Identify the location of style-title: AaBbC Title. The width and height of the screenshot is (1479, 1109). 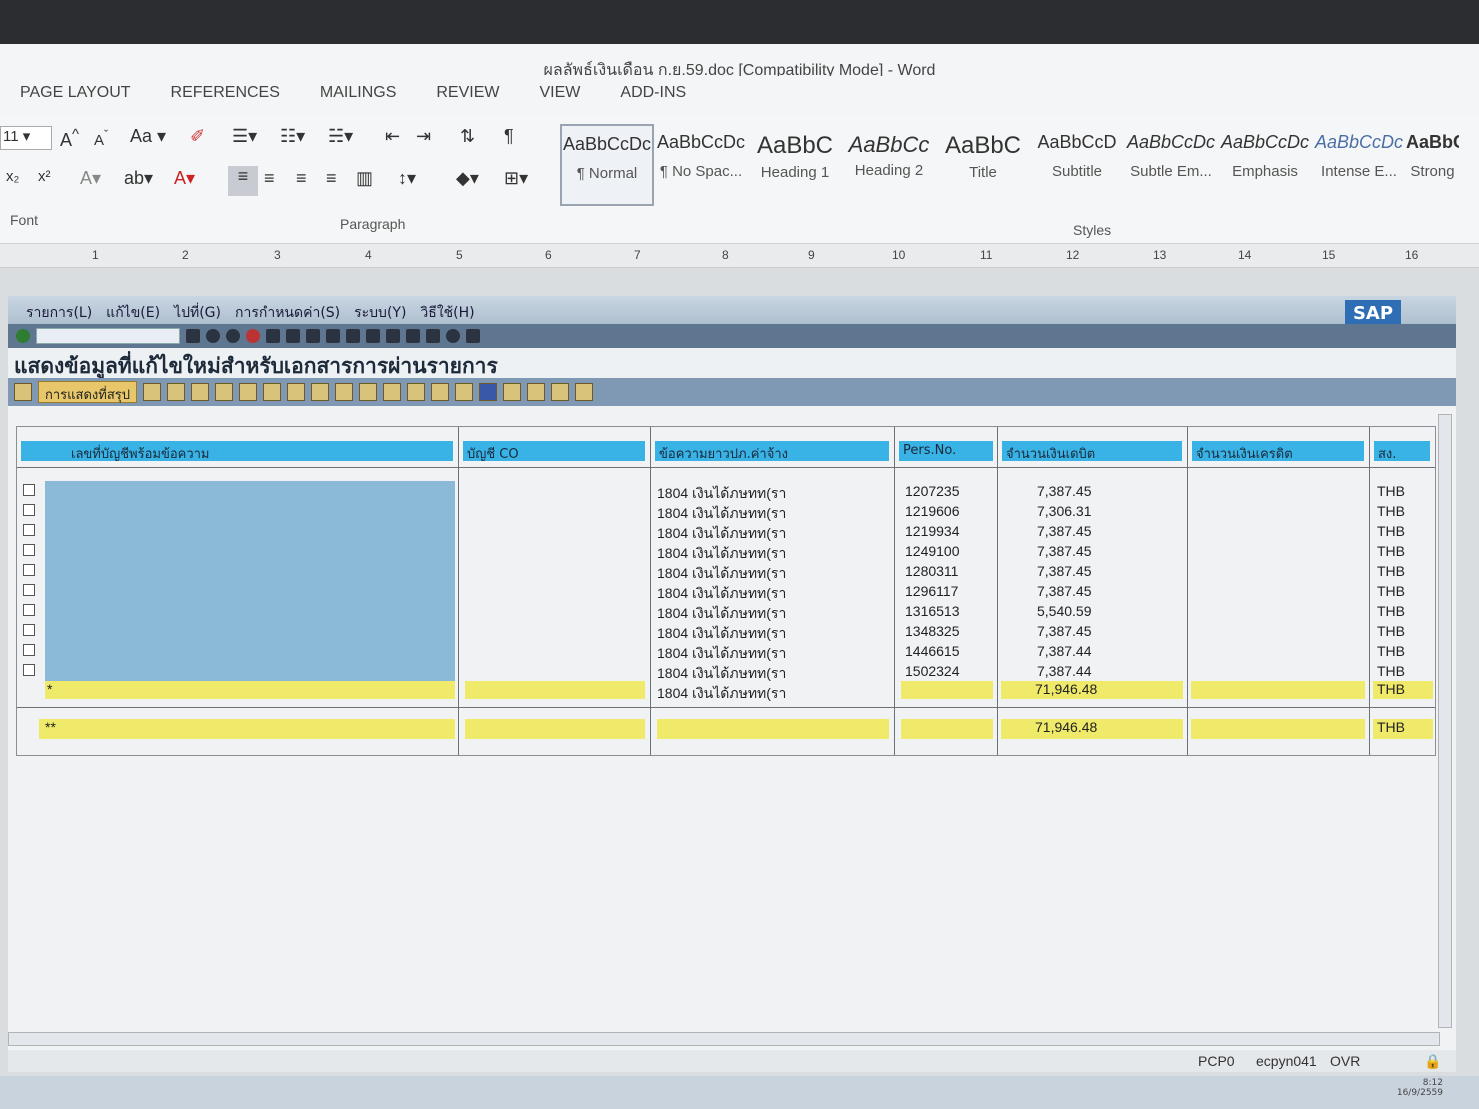
(983, 165).